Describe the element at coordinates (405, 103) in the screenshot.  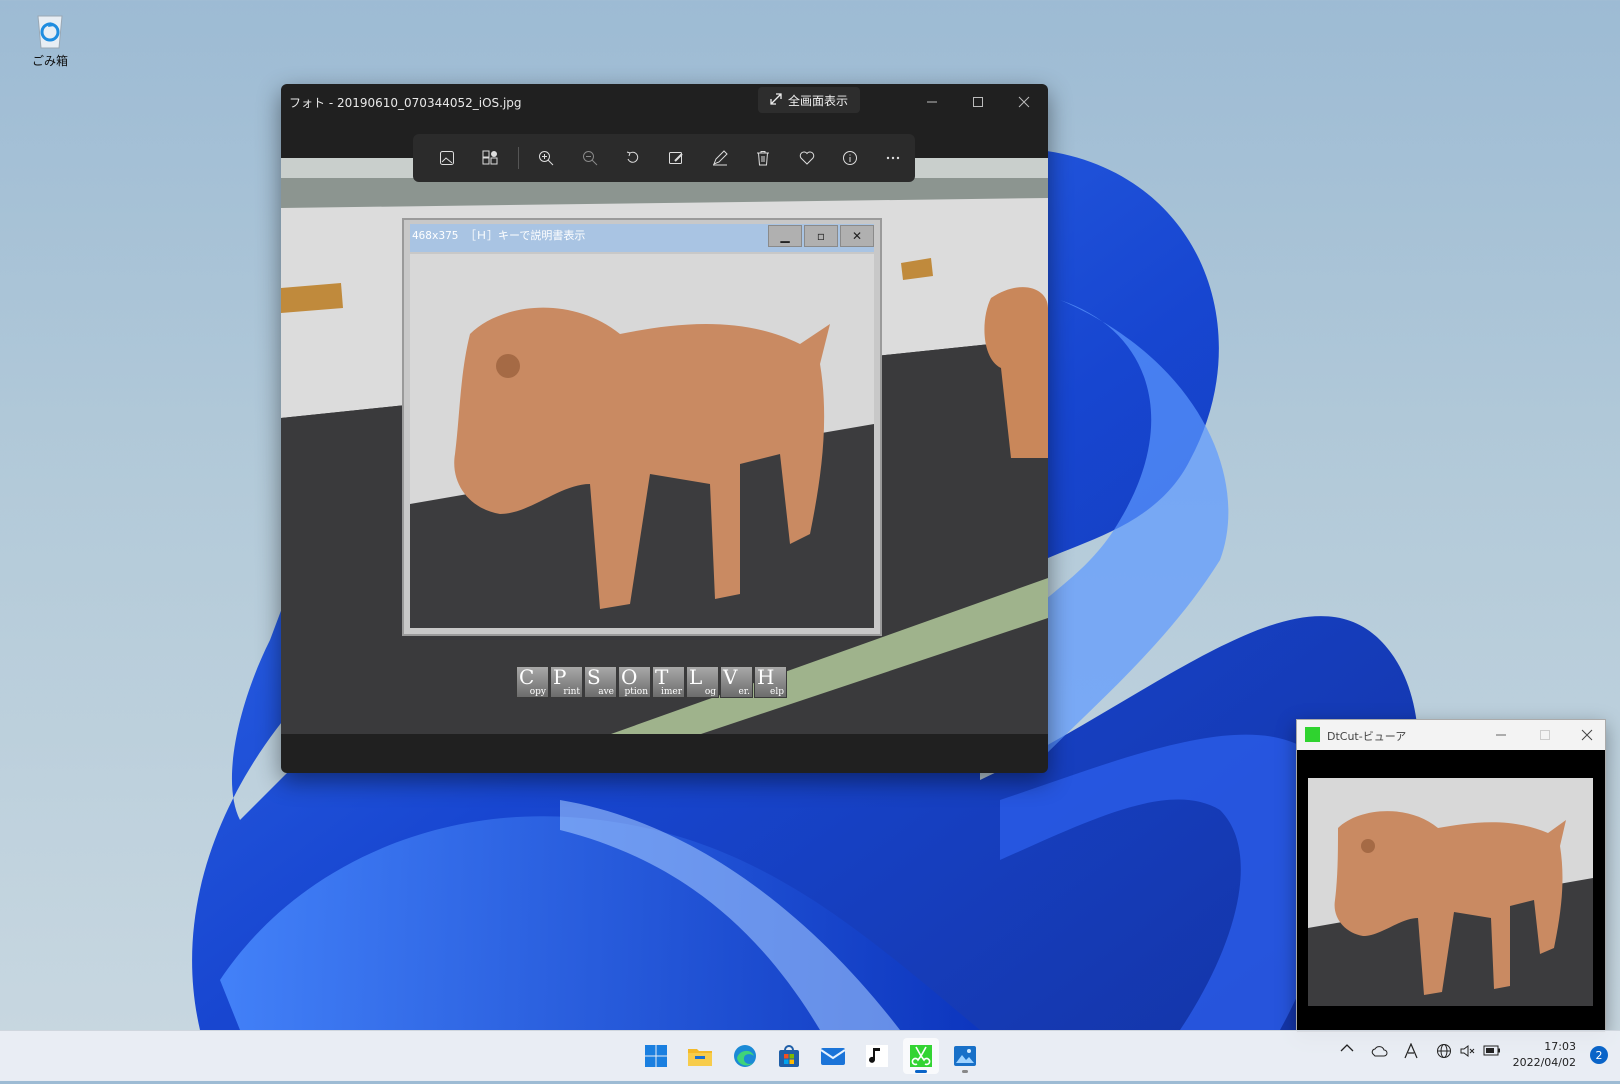
I see `window-title: フォト - 20190610_070344052_iOS.jpg` at that location.